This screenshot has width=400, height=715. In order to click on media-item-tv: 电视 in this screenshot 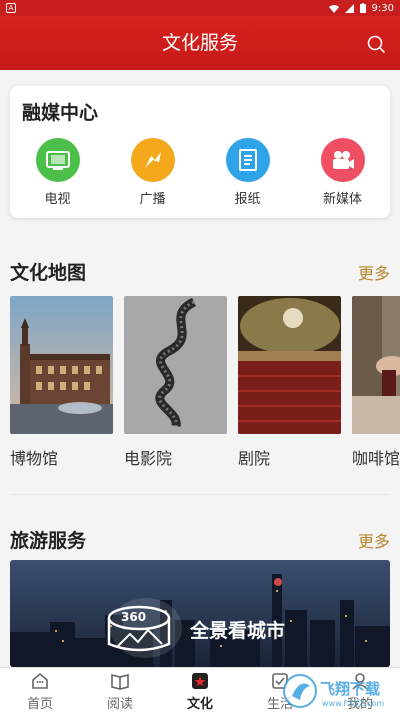, I will do `click(58, 172)`.